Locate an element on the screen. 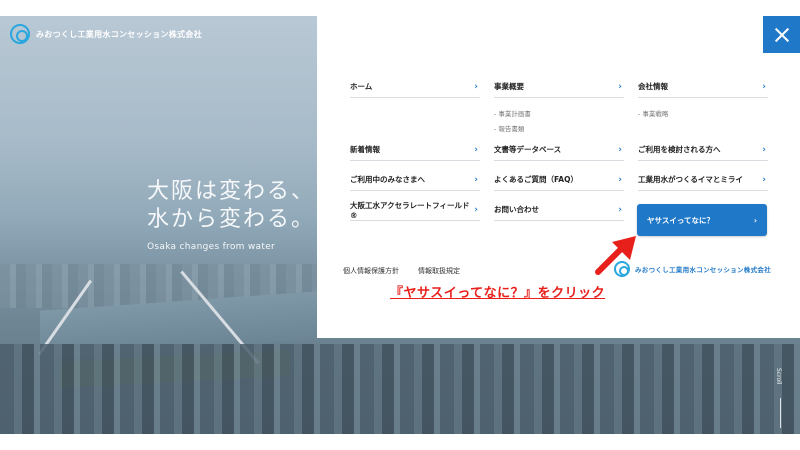 This screenshot has height=450, width=800. menu-item-label: ご利用中のみなさまへ is located at coordinates (387, 179).